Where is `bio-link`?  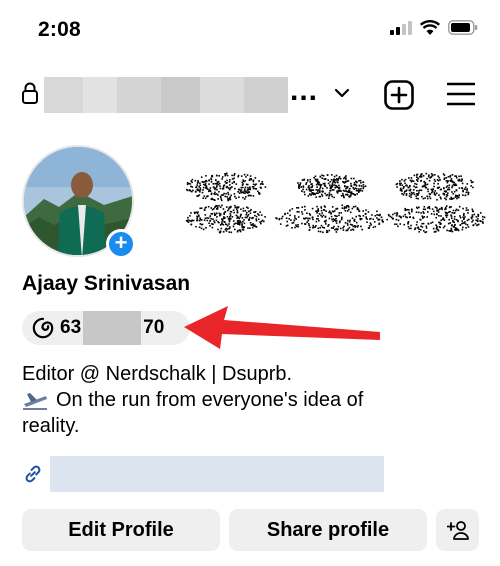 bio-link is located at coordinates (203, 474).